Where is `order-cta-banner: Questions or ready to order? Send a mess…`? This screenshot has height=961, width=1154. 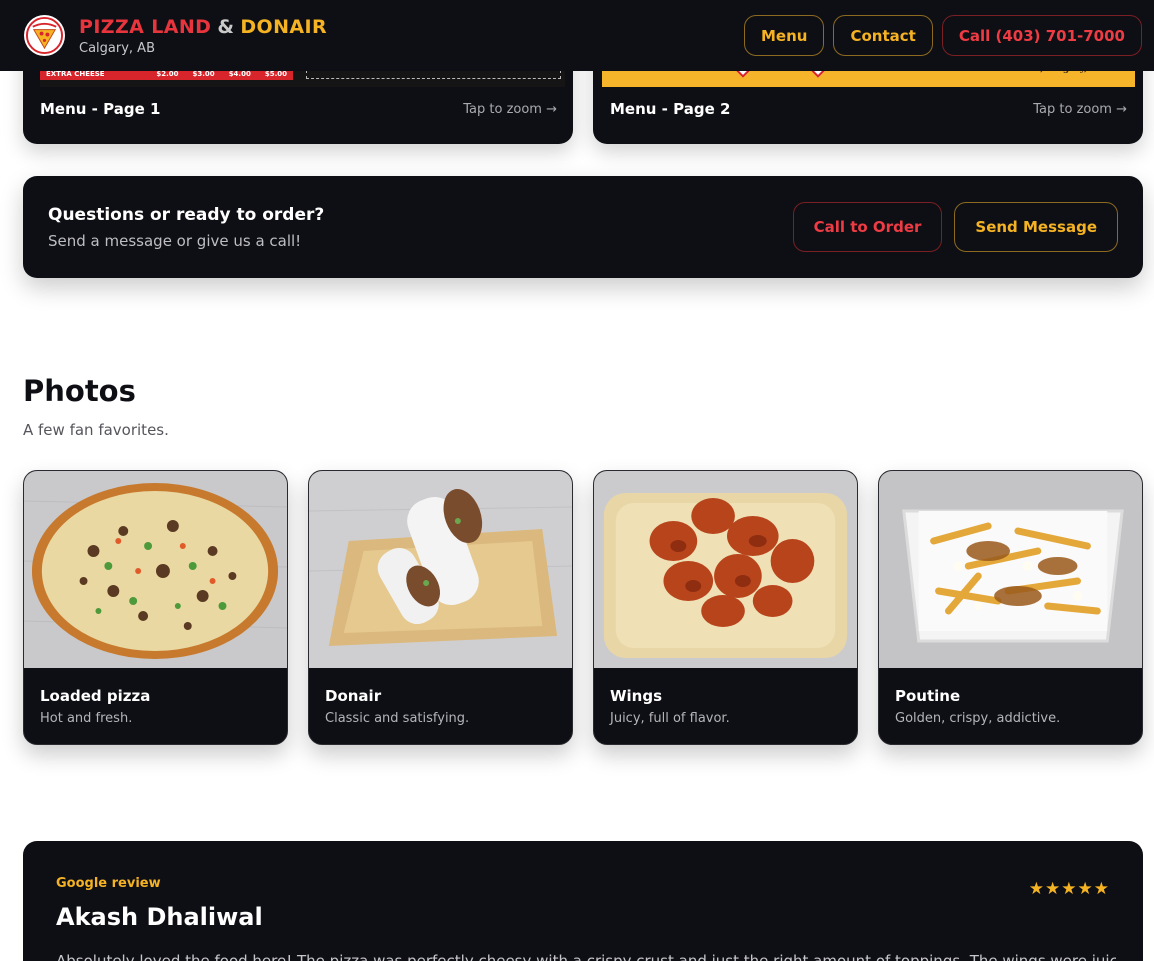
order-cta-banner: Questions or ready to order? Send a mess… is located at coordinates (583, 227).